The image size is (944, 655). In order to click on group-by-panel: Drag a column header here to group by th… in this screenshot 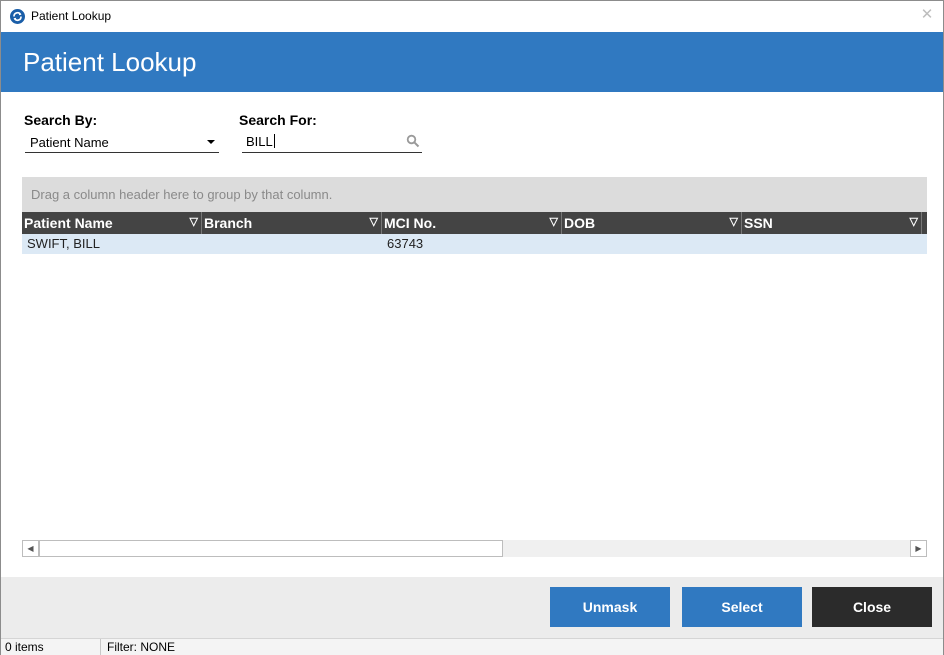, I will do `click(474, 194)`.